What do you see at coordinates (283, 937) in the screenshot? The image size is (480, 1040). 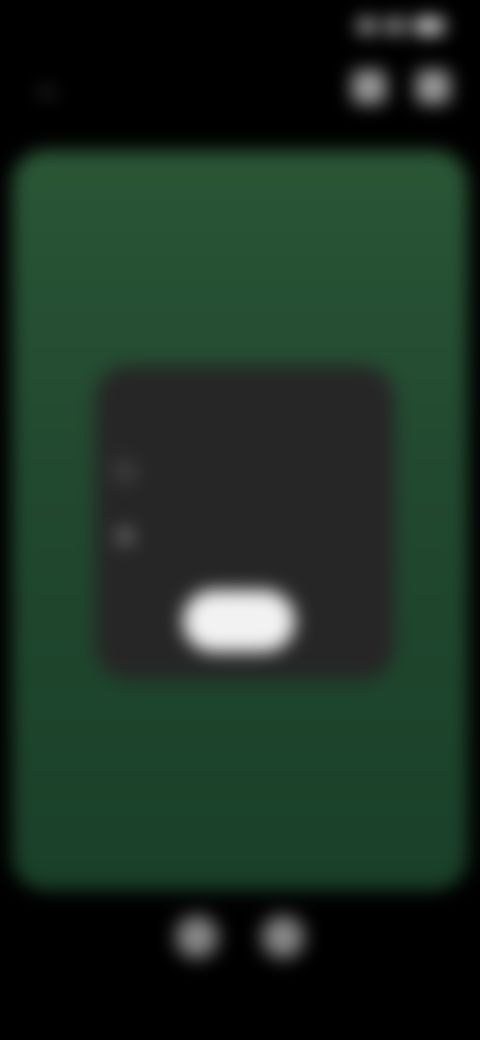 I see `right-control-icon: ●` at bounding box center [283, 937].